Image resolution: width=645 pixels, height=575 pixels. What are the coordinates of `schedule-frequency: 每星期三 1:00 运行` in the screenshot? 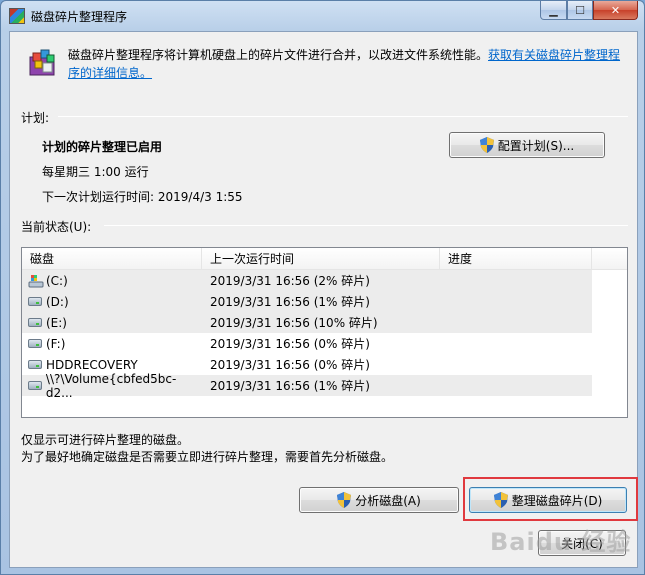 It's located at (95, 172).